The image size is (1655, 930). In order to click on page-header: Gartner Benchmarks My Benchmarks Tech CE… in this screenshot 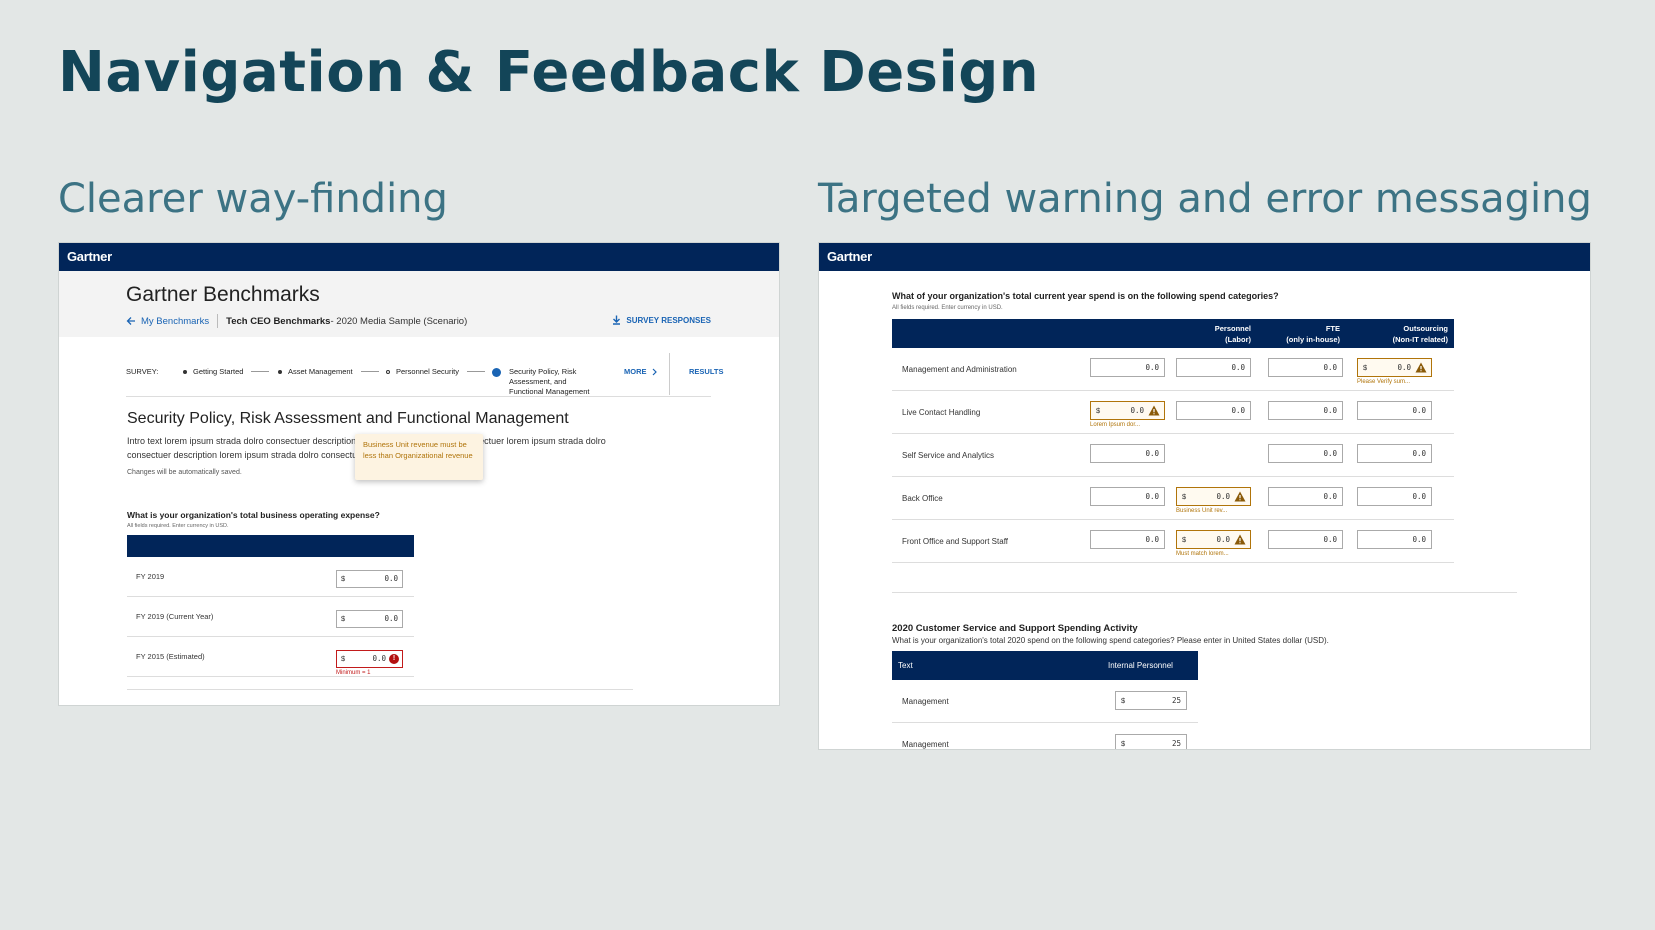, I will do `click(419, 304)`.